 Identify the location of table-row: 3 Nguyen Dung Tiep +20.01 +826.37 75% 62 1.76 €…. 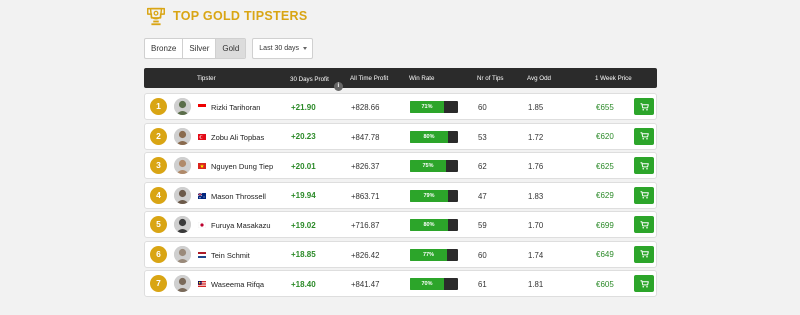
(400, 165).